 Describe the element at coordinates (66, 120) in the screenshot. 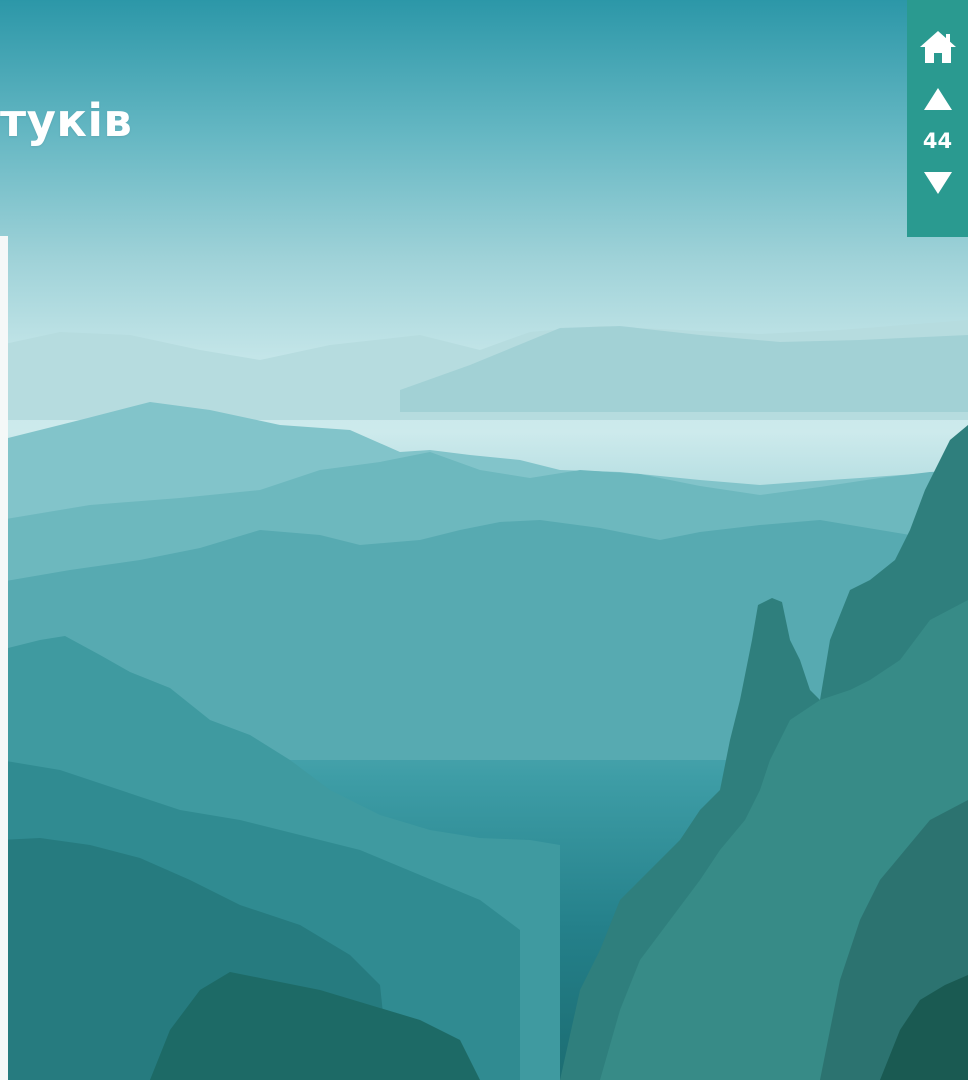

I see `page-title: тукiв` at that location.